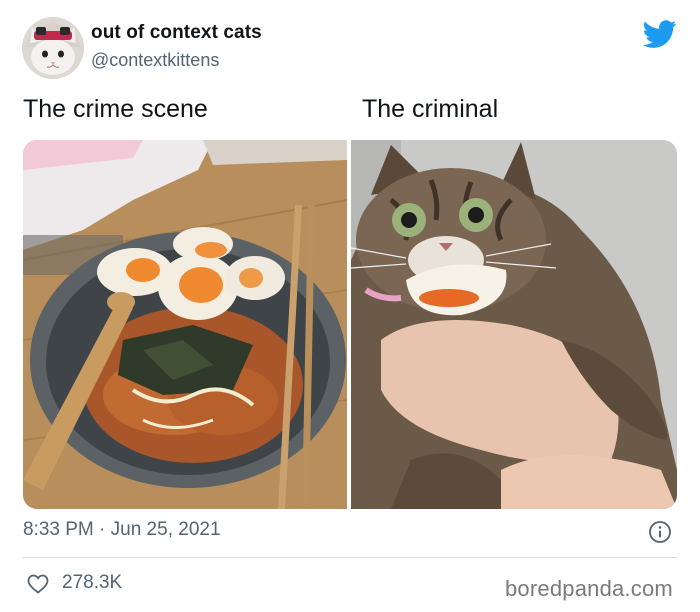  What do you see at coordinates (659, 34) in the screenshot?
I see `twitter-bird-icon` at bounding box center [659, 34].